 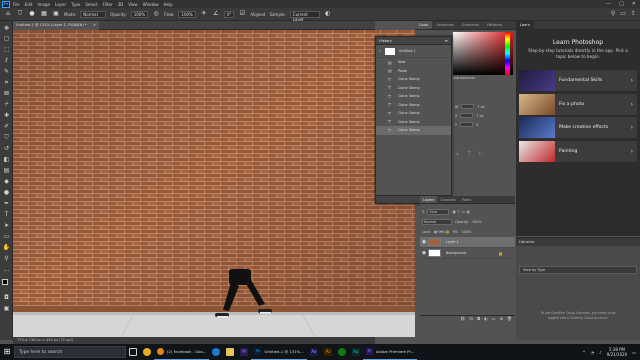 What do you see at coordinates (467, 232) in the screenshot?
I see `fill-value: 100%` at bounding box center [467, 232].